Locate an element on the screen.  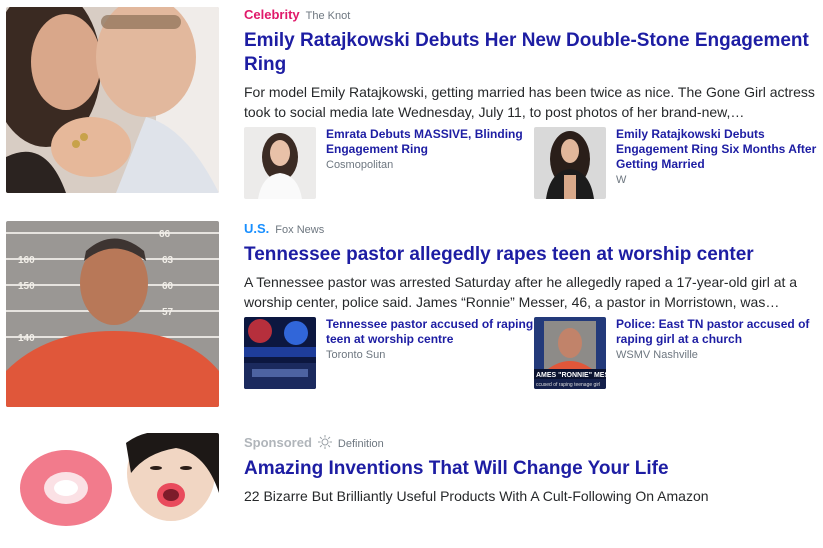
svg-text: AMES "RONNIE" MES is located at coordinates (571, 375).